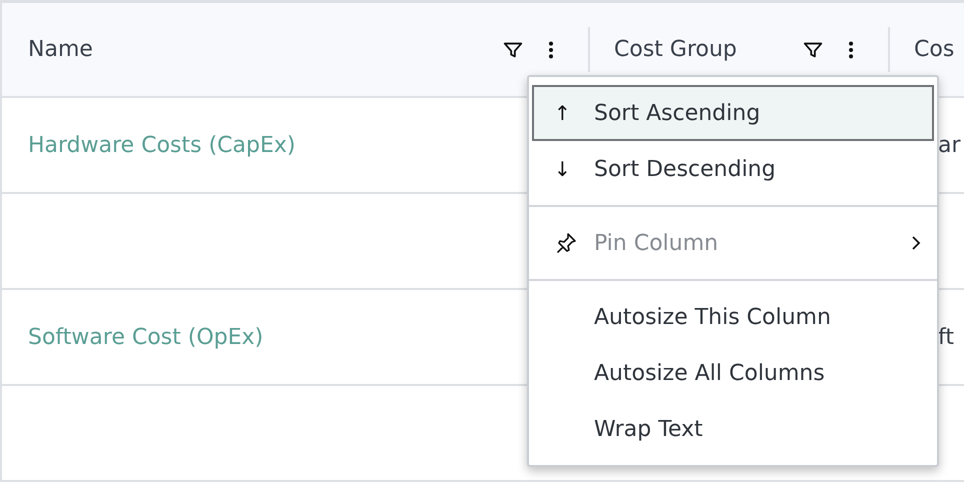  I want to click on table-cell-text: ft, so click(946, 338).